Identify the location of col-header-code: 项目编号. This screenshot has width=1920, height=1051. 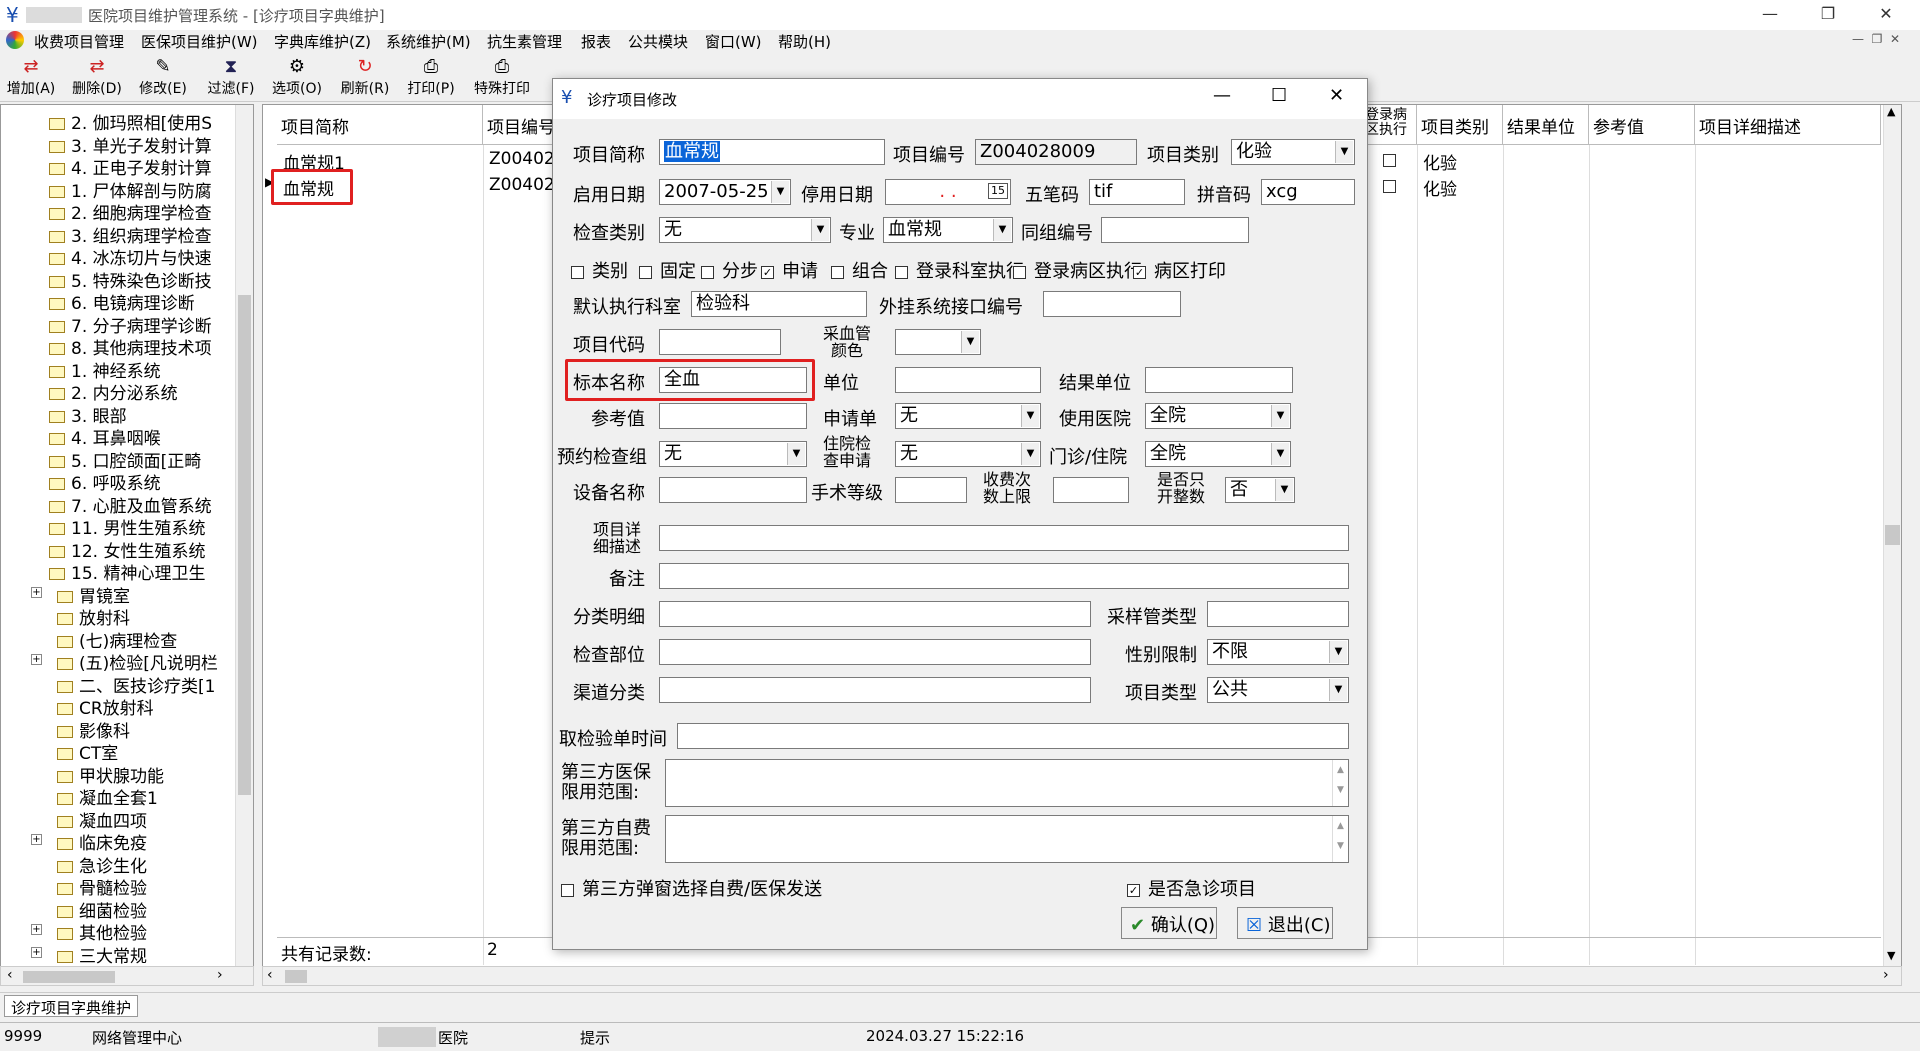
(519, 125).